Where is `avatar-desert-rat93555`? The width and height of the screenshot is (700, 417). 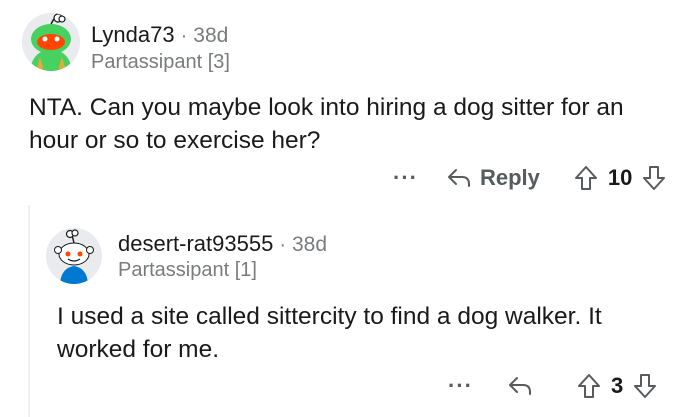 avatar-desert-rat93555 is located at coordinates (74, 256).